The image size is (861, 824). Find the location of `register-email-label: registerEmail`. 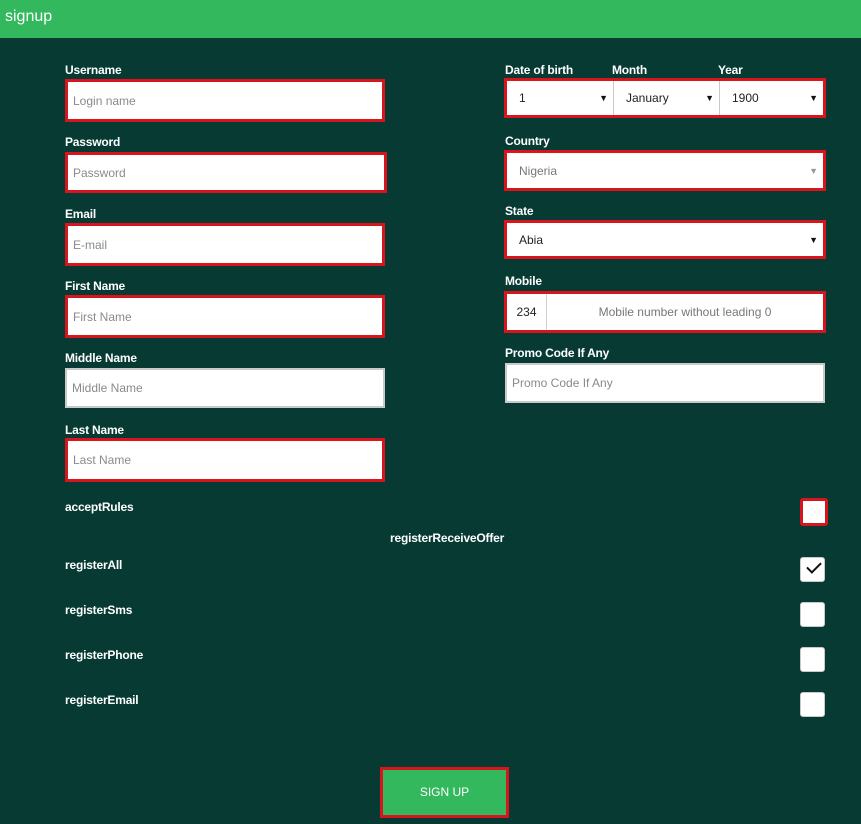

register-email-label: registerEmail is located at coordinates (102, 700).